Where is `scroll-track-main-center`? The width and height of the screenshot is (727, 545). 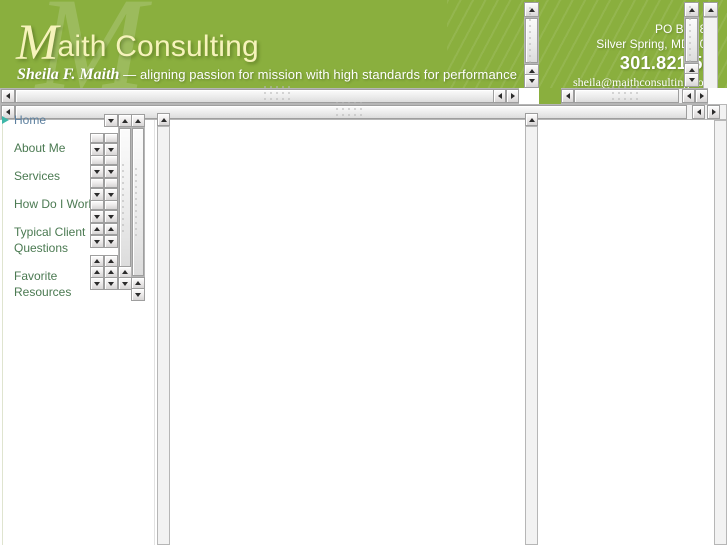
scroll-track-main-center is located at coordinates (531, 335).